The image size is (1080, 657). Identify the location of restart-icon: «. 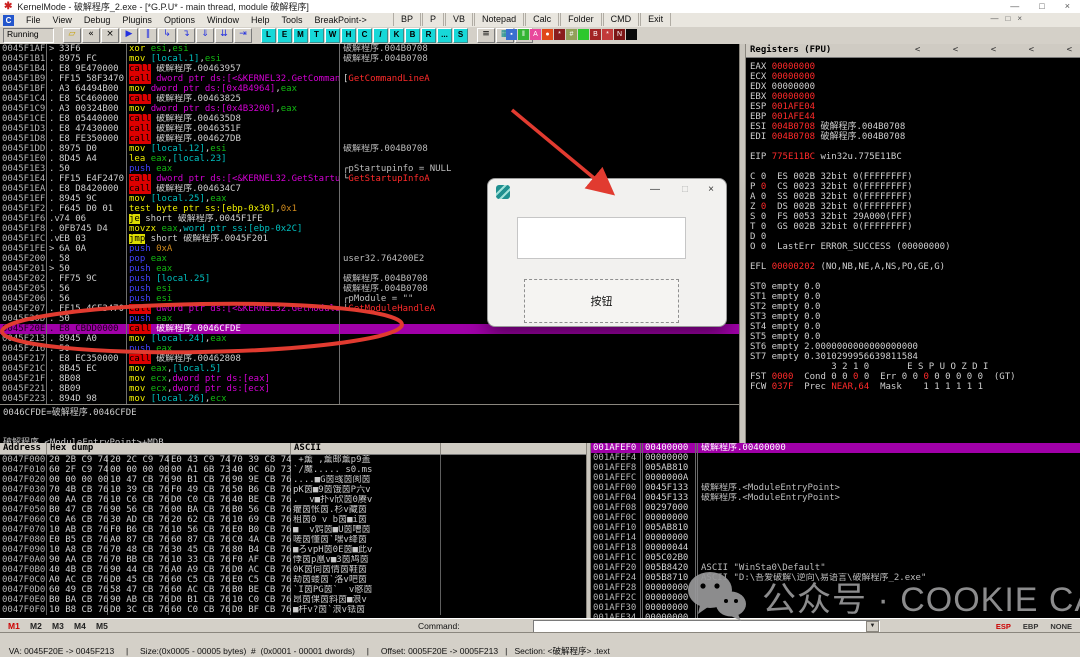
(91, 35).